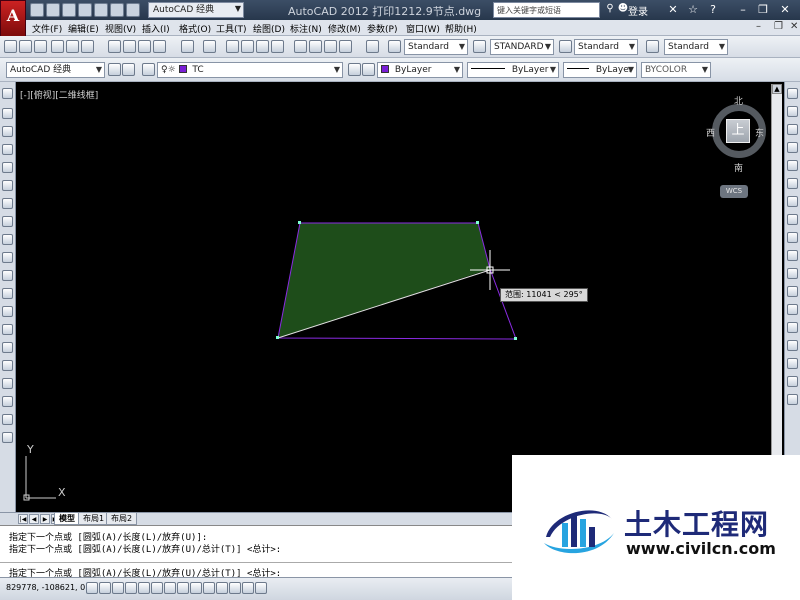 Image resolution: width=800 pixels, height=600 pixels. What do you see at coordinates (196, 588) in the screenshot?
I see `dynamic-ucs-icon` at bounding box center [196, 588].